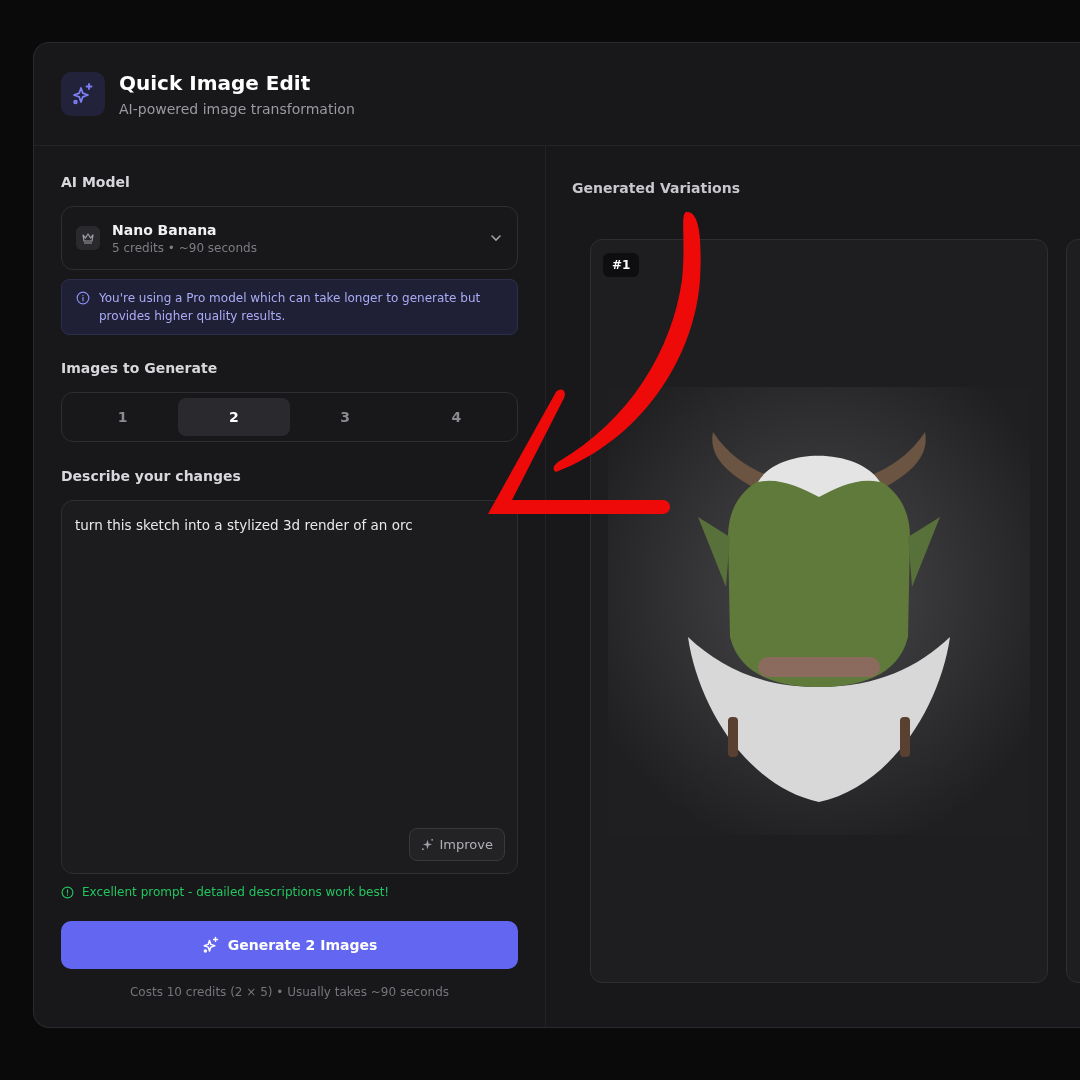 This screenshot has width=1080, height=1080. Describe the element at coordinates (456, 417) in the screenshot. I see `count-option: 4` at that location.